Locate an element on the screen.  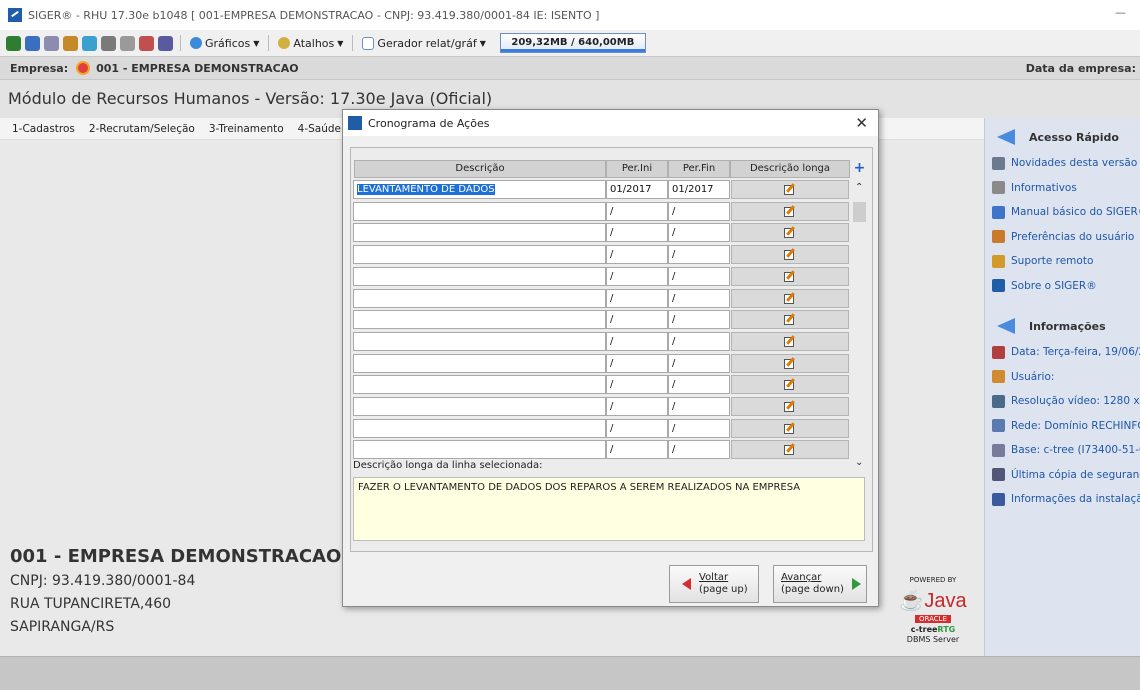
avancar-button: Avançar (page down) is located at coordinates (820, 584).